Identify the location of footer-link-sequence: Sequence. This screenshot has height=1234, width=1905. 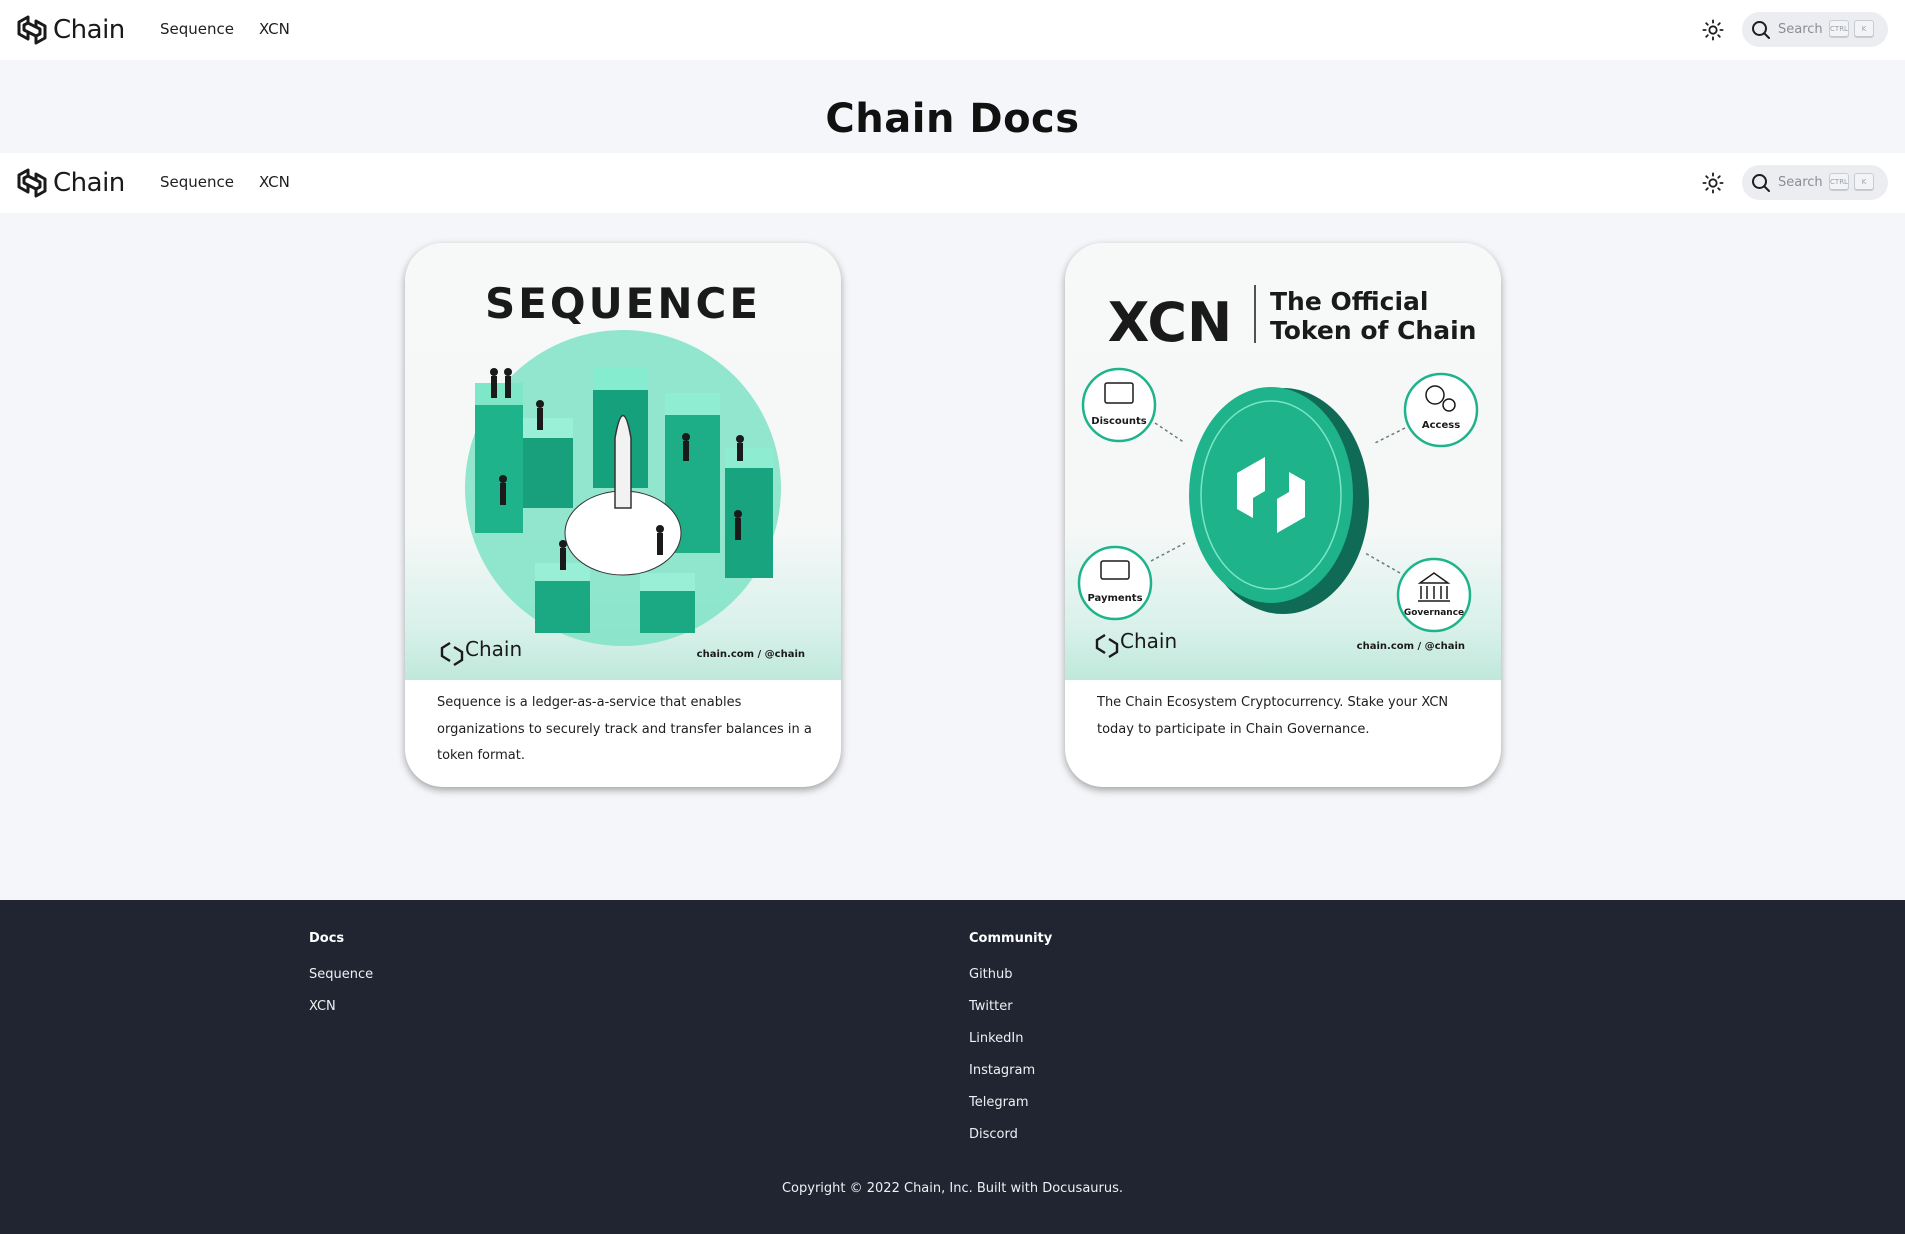
(341, 983).